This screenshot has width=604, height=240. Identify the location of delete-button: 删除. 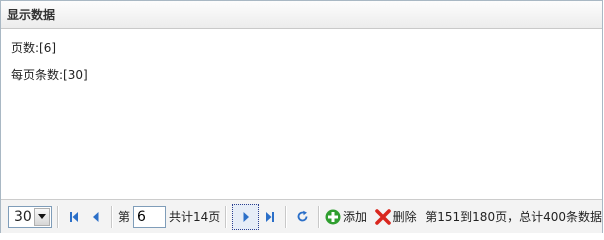
(395, 216).